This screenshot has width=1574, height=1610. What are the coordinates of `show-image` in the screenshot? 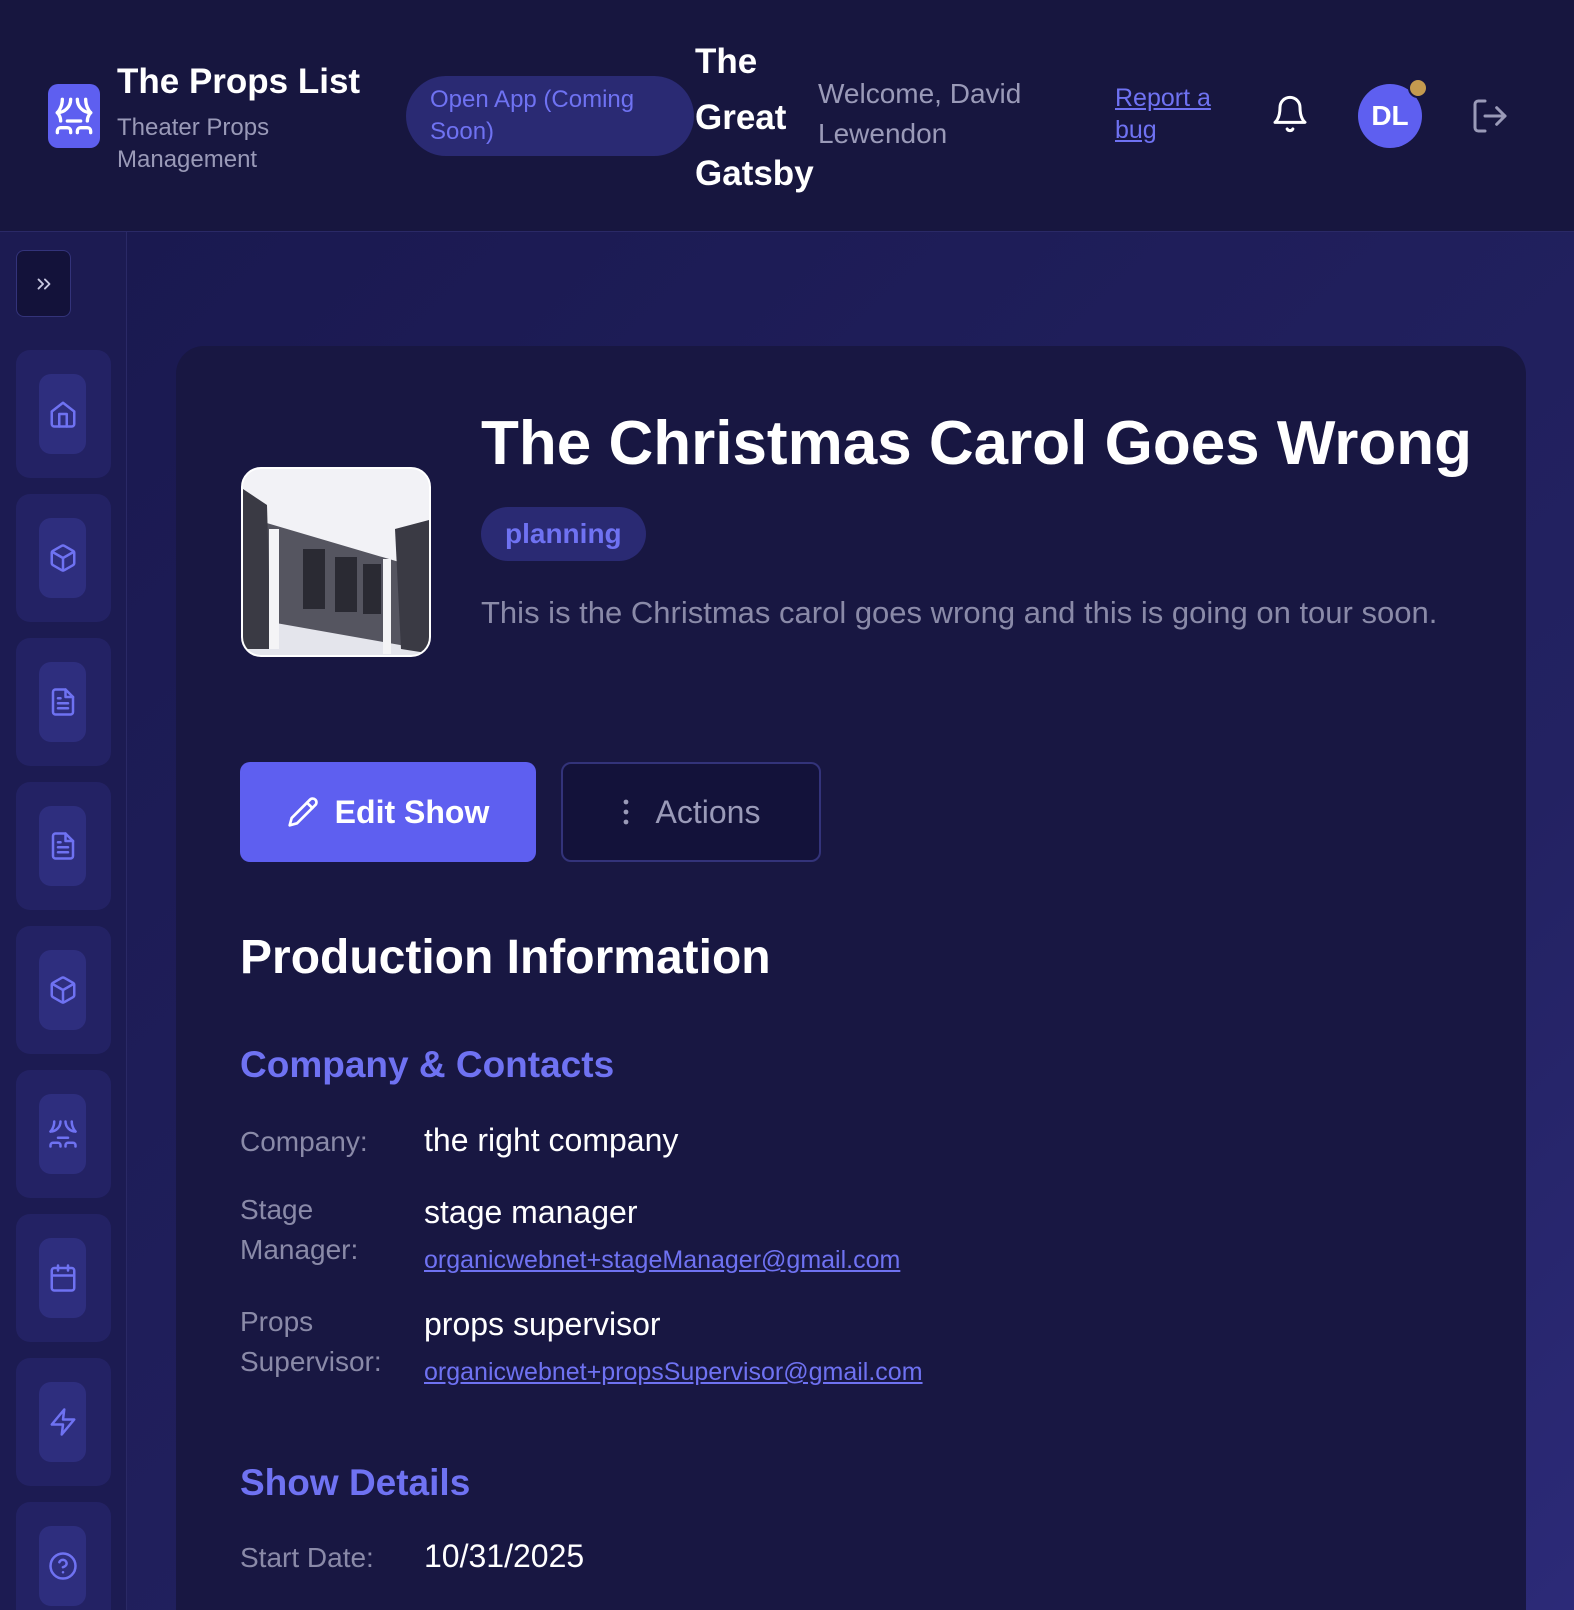 It's located at (336, 562).